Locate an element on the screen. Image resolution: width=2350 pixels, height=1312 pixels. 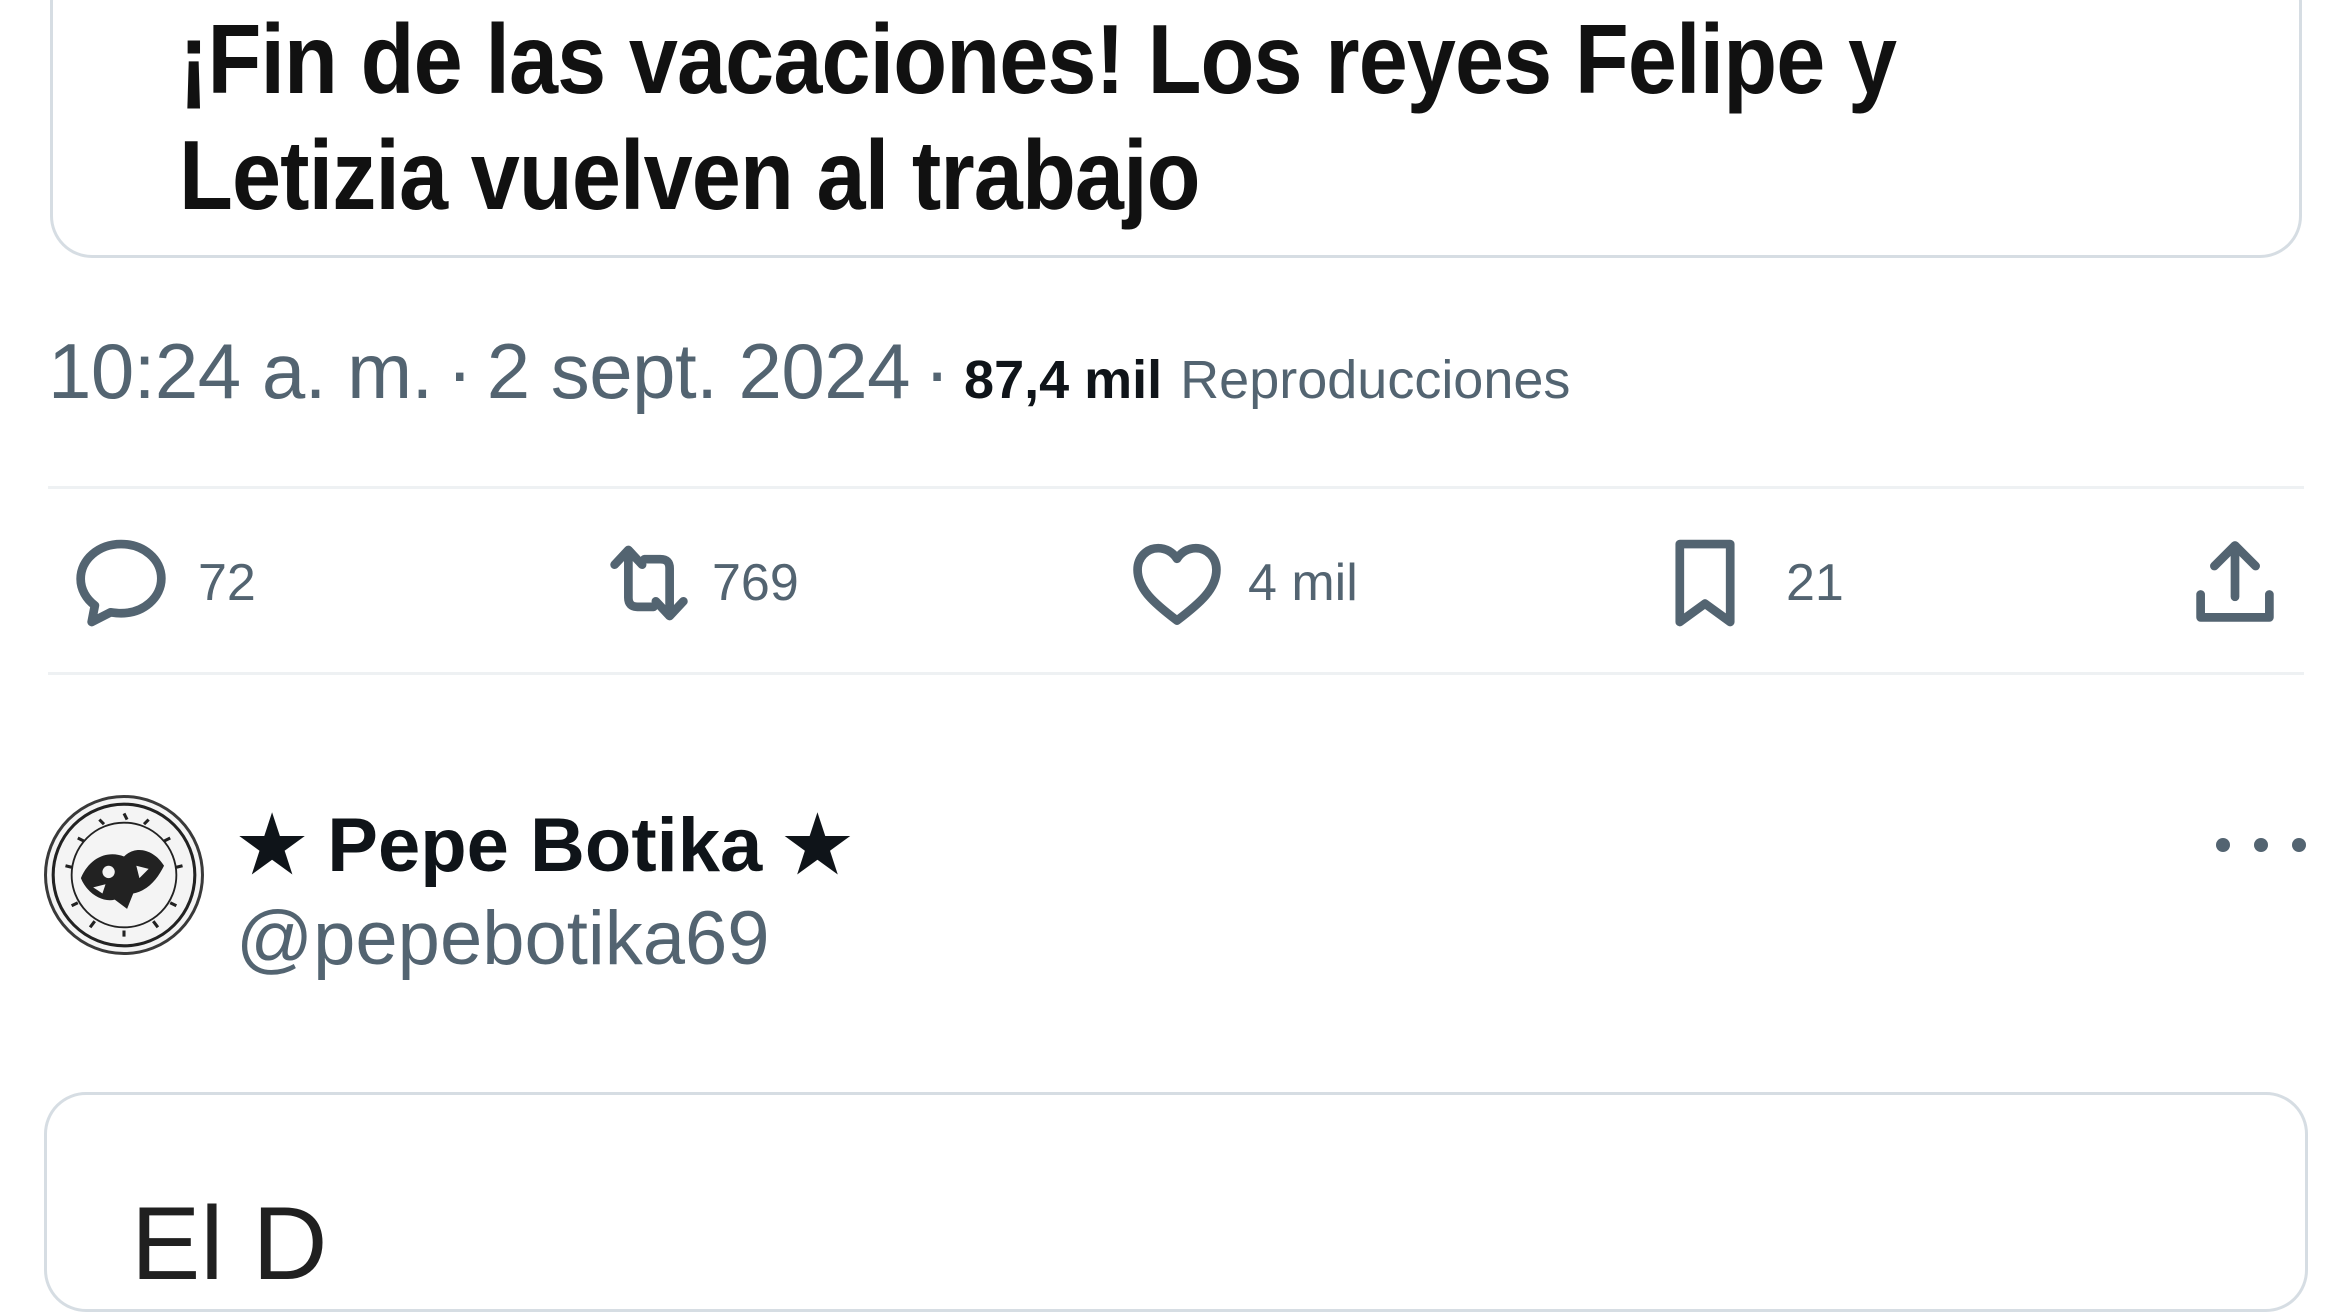
retweet-count: 769 is located at coordinates (755, 583).